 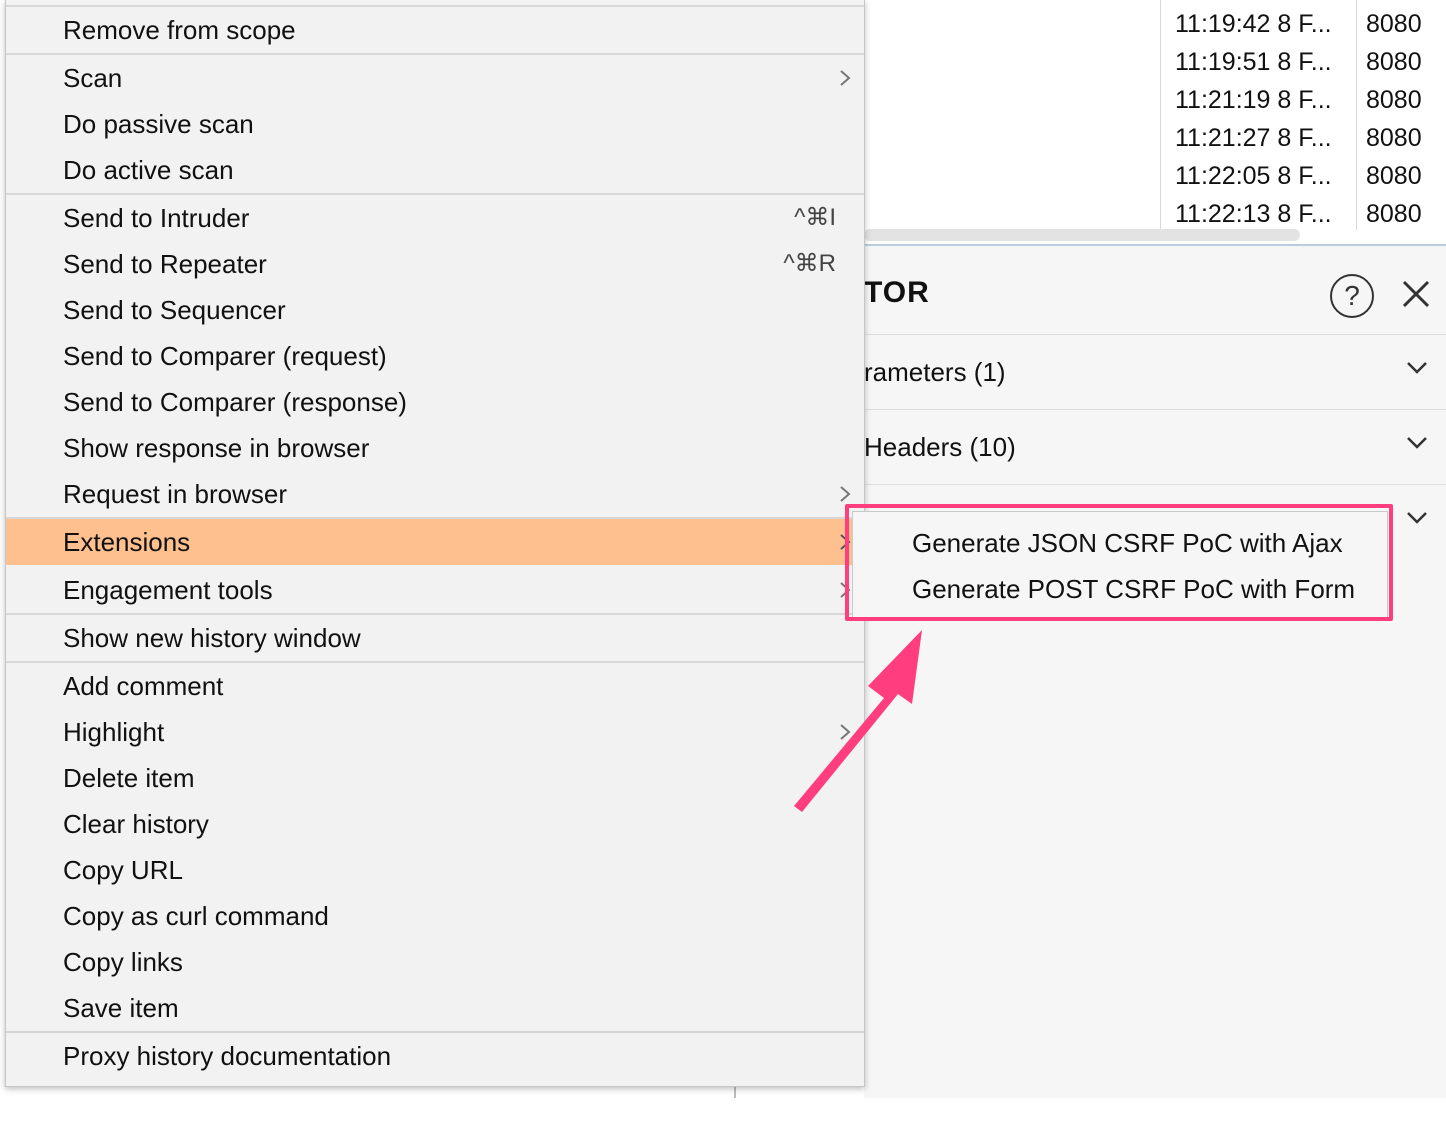 I want to click on menu-item-extensions: Extensions, so click(x=435, y=542).